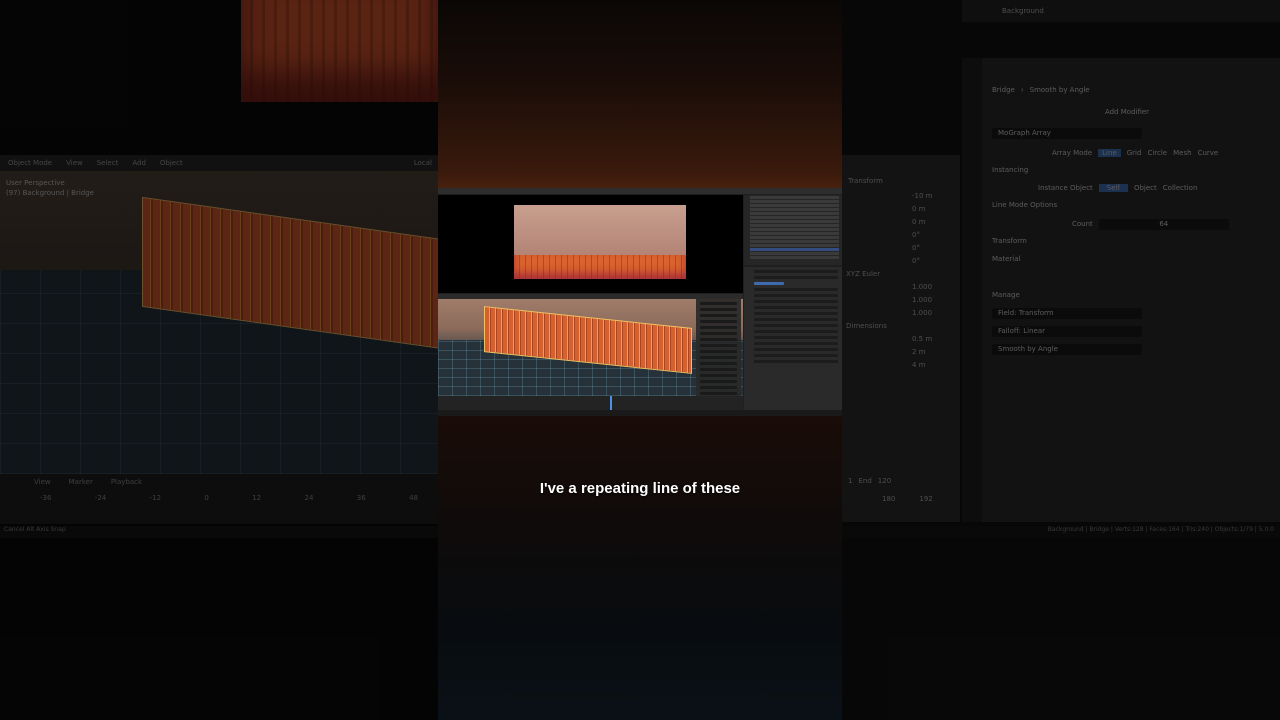 Image resolution: width=1280 pixels, height=720 pixels. Describe the element at coordinates (1134, 153) in the screenshot. I see `array-mode-grid: Grid` at that location.